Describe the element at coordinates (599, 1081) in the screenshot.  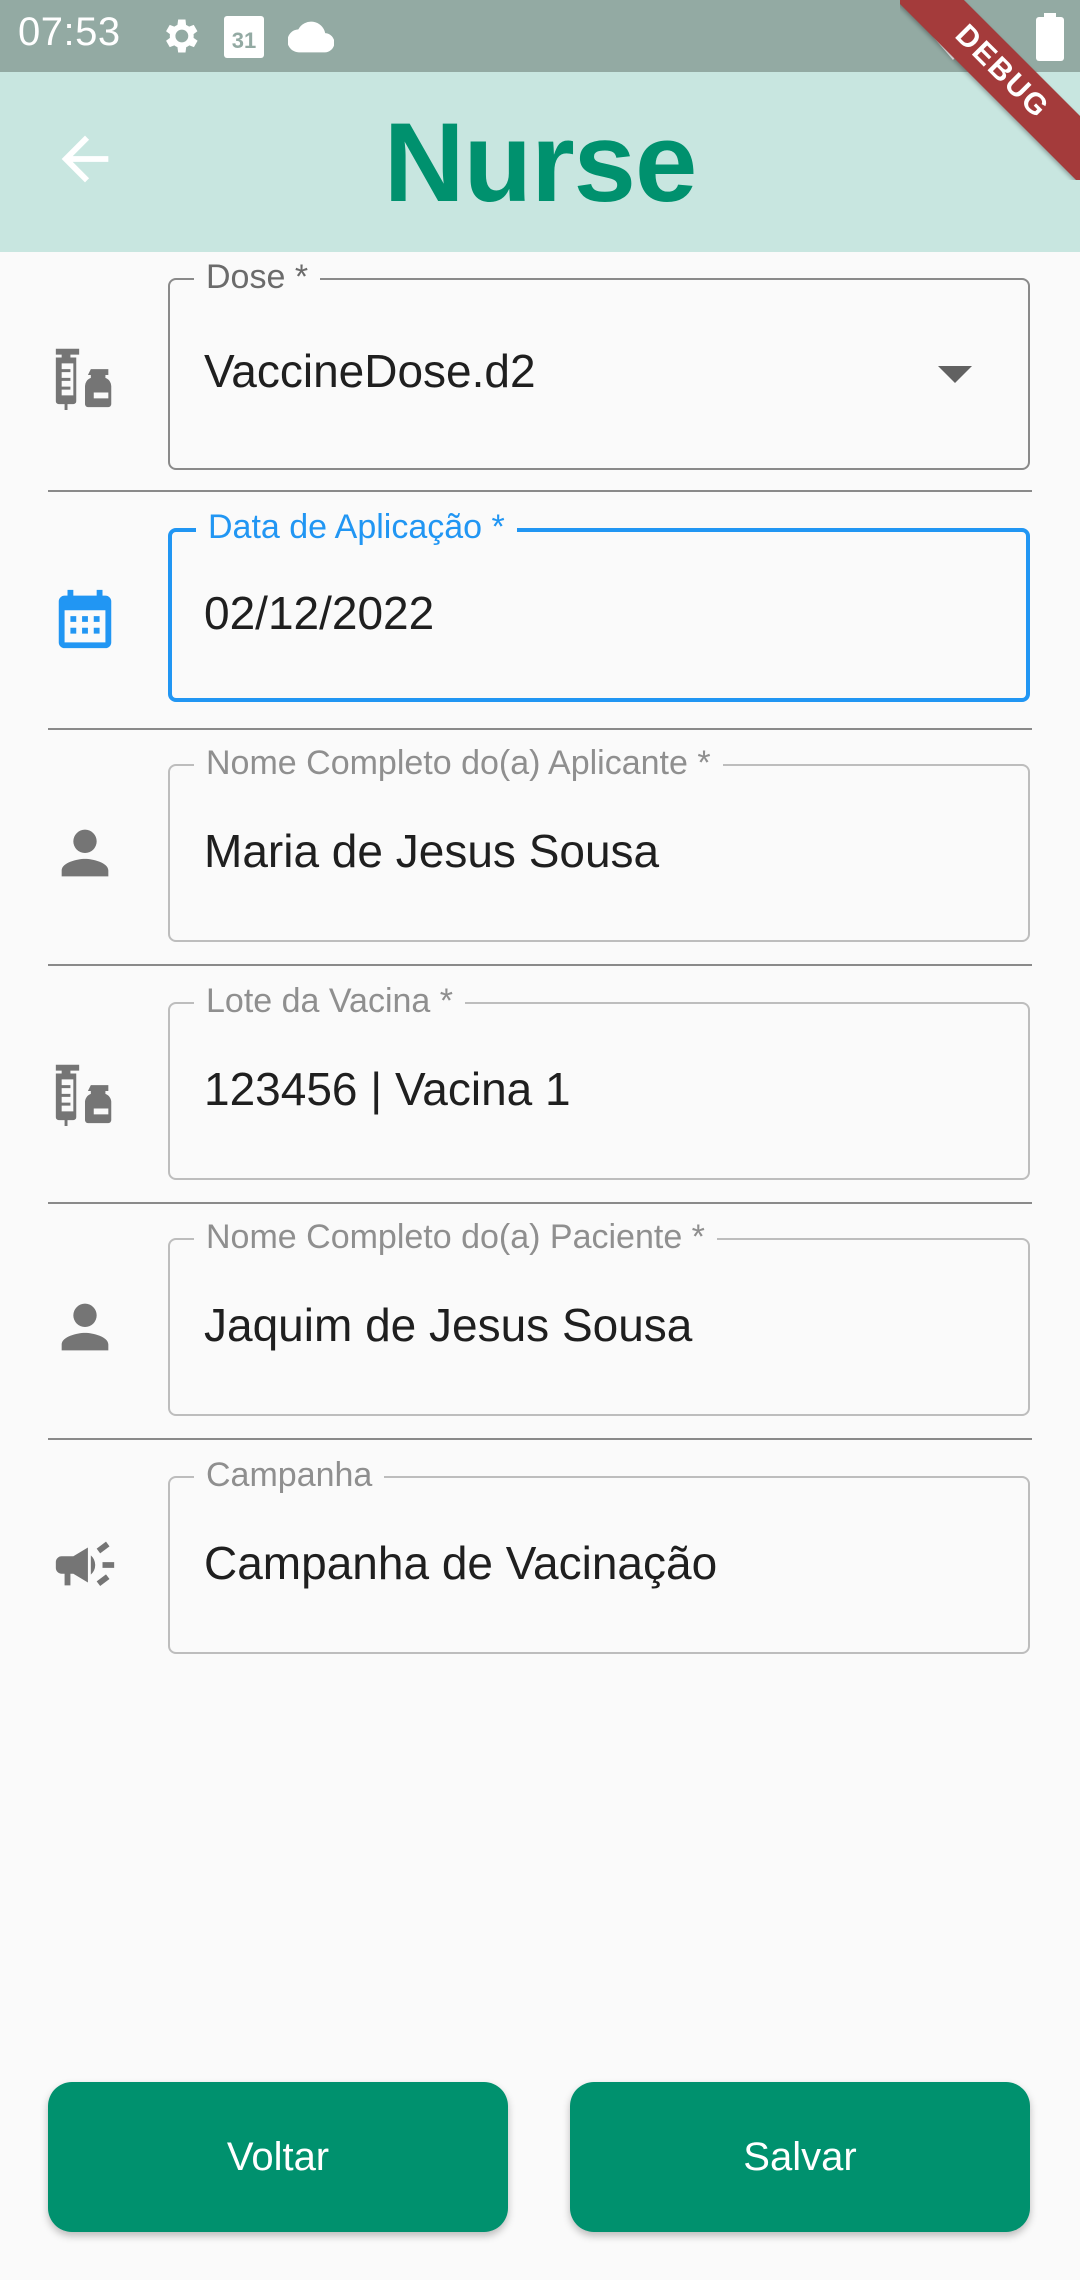
I see `vaccine-lot-field: Lote da Vacina * 123456 | Vacina 1` at that location.